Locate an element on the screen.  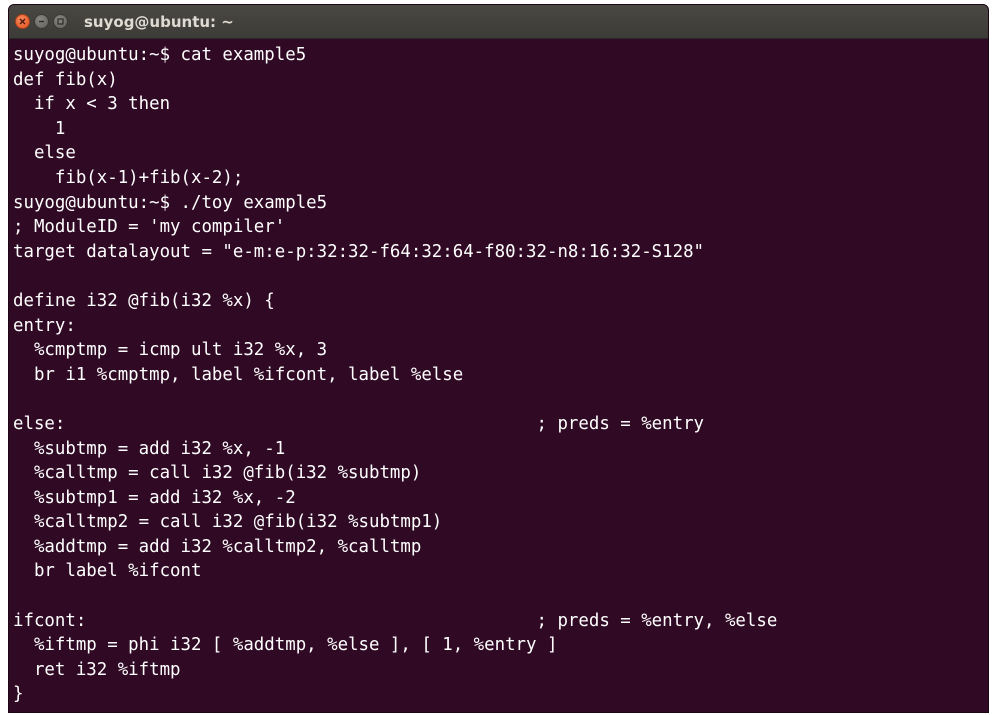
terminal-line: ret i32 %iftmp is located at coordinates (97, 669).